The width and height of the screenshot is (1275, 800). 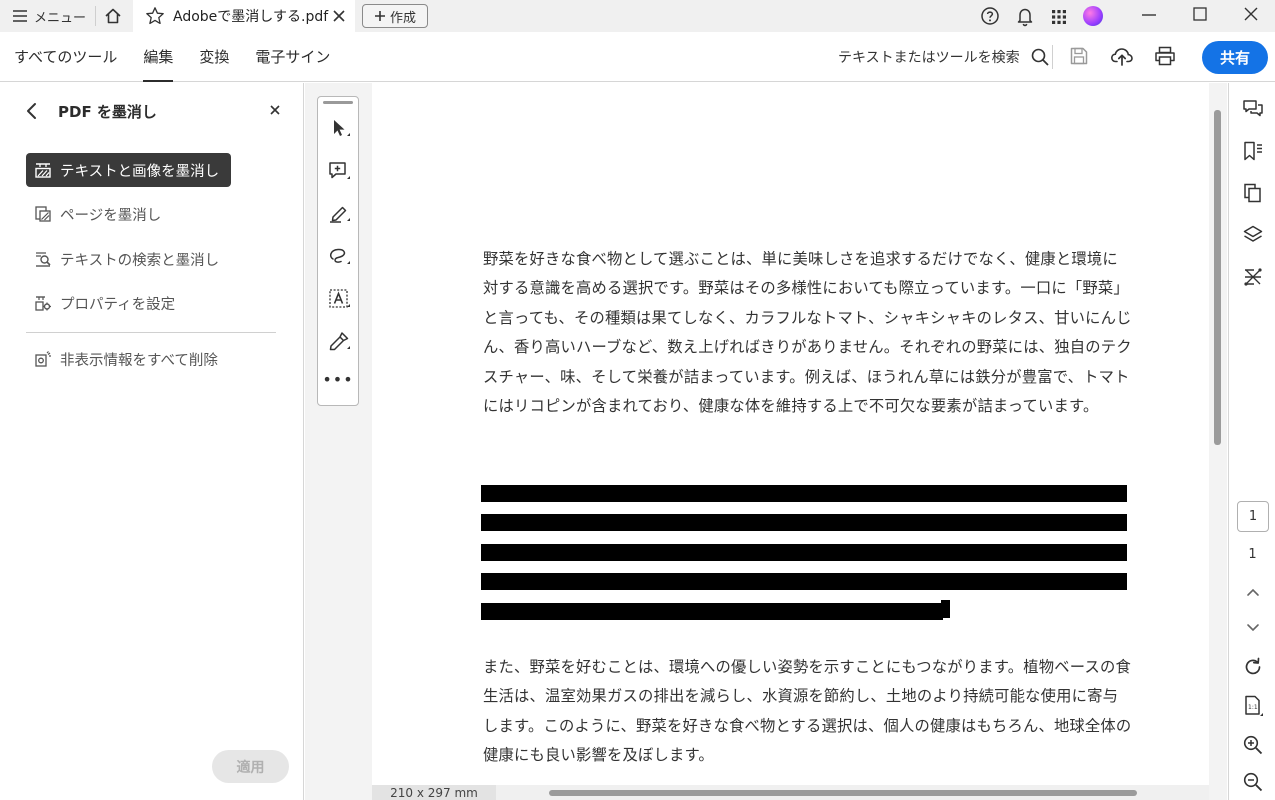 I want to click on plus-icon, so click(x=380, y=16).